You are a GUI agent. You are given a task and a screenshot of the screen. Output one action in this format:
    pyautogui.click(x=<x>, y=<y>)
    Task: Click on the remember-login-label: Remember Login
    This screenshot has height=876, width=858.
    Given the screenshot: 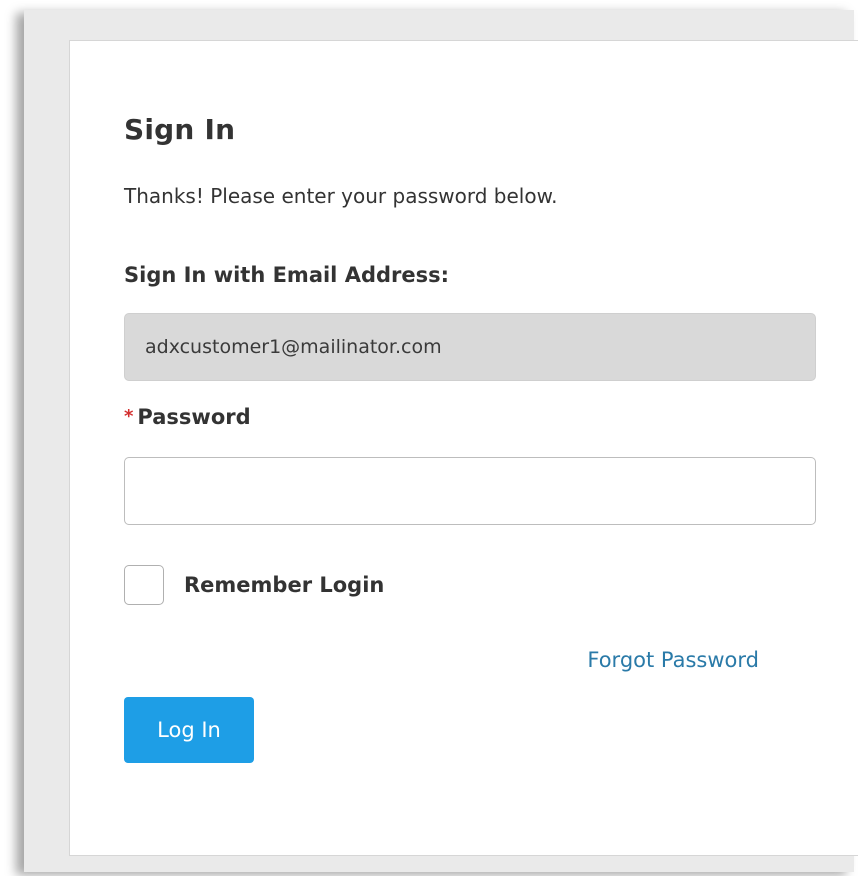 What is the action you would take?
    pyautogui.click(x=284, y=585)
    